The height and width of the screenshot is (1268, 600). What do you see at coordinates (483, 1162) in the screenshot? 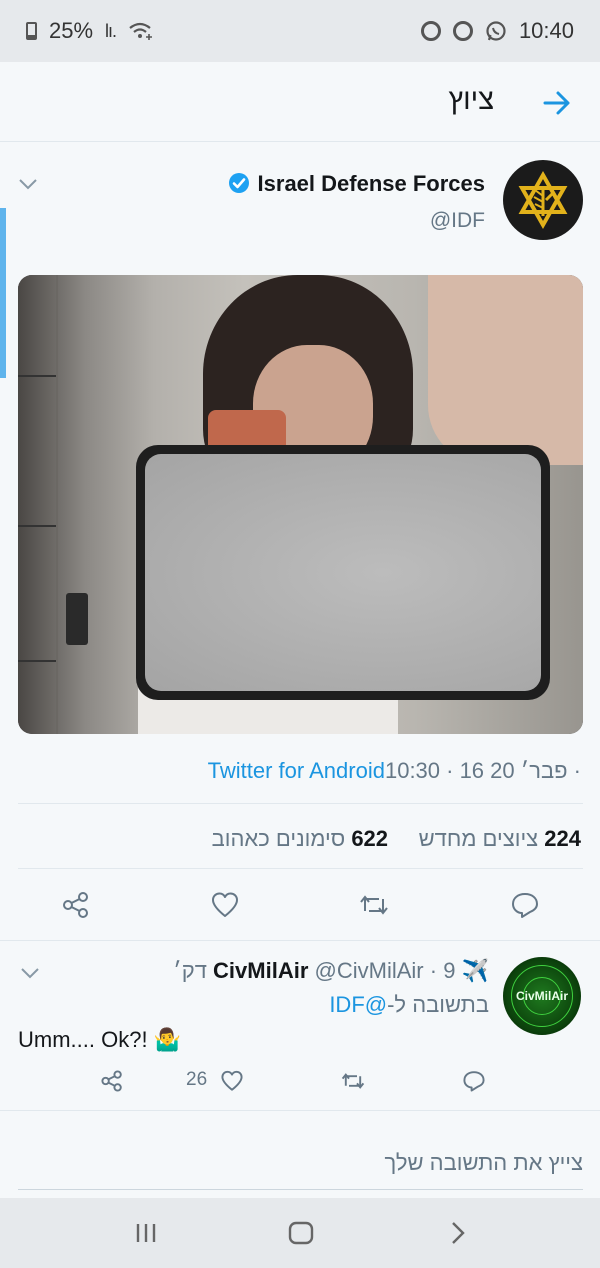
I see `reply-placeholder: צייץ את התשובה שלך` at bounding box center [483, 1162].